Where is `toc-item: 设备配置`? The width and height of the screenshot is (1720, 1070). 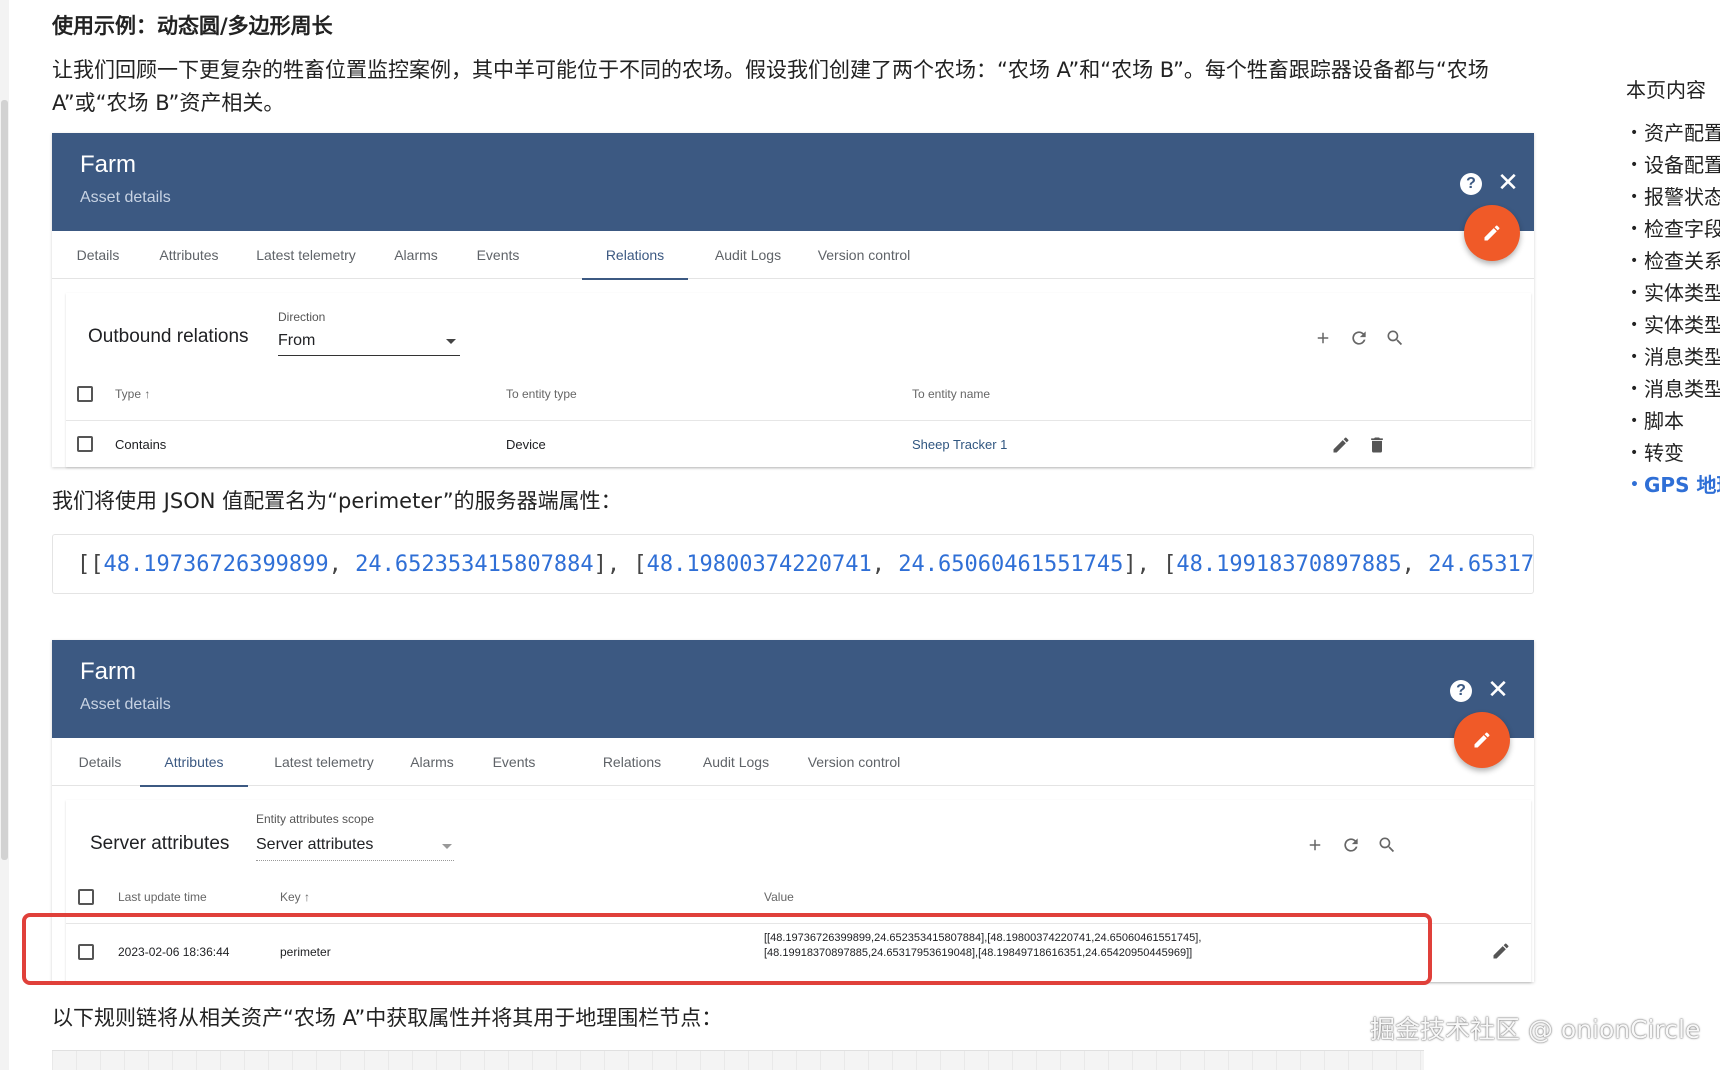 toc-item: 设备配置 is located at coordinates (1673, 165).